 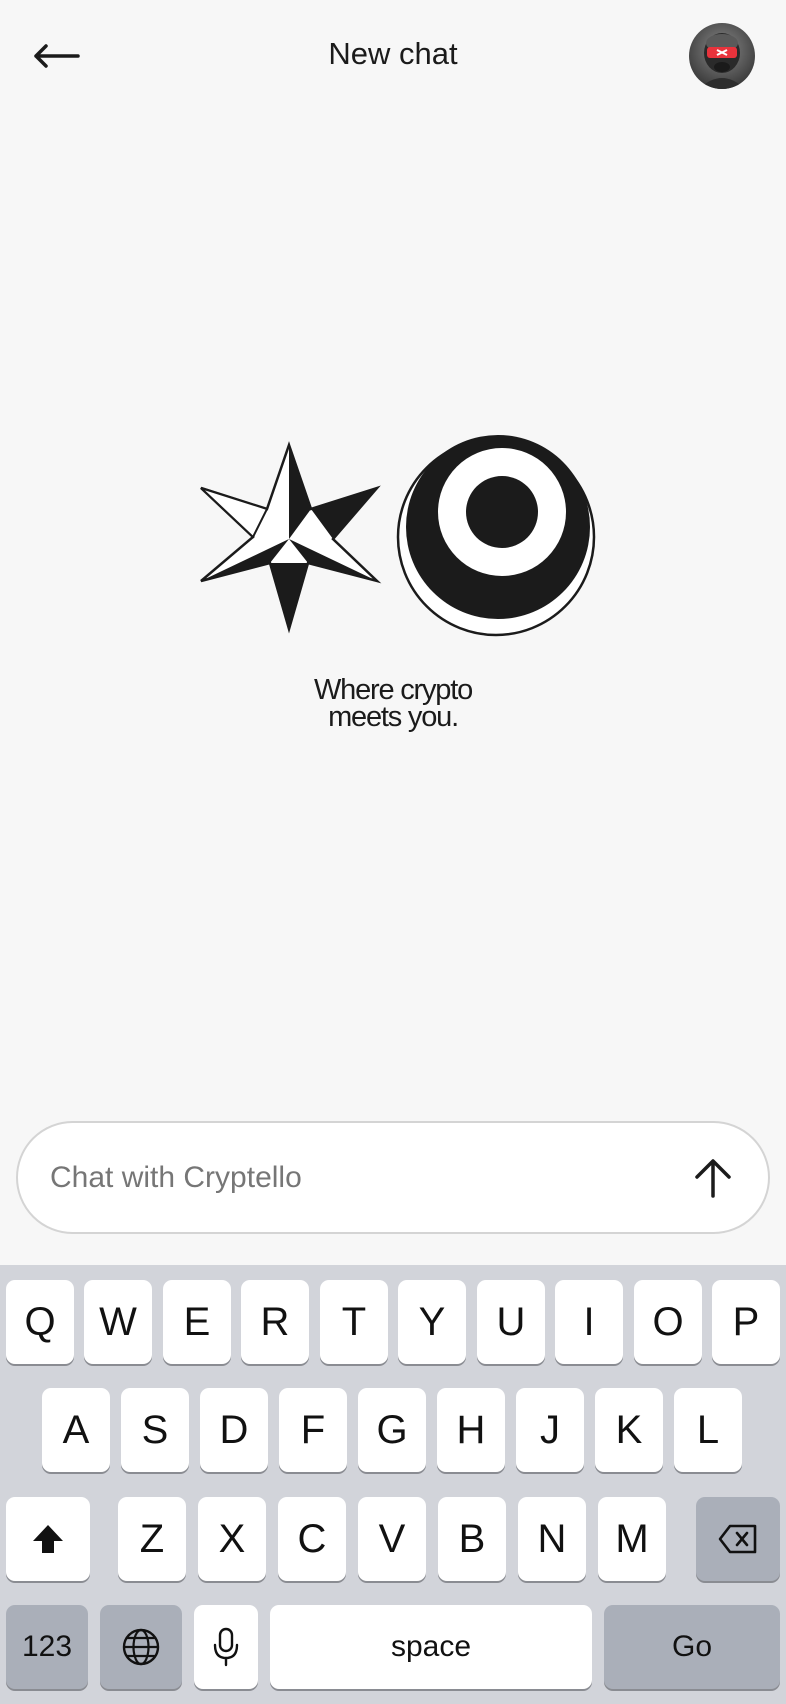 I want to click on key-l: L, so click(x=708, y=1430).